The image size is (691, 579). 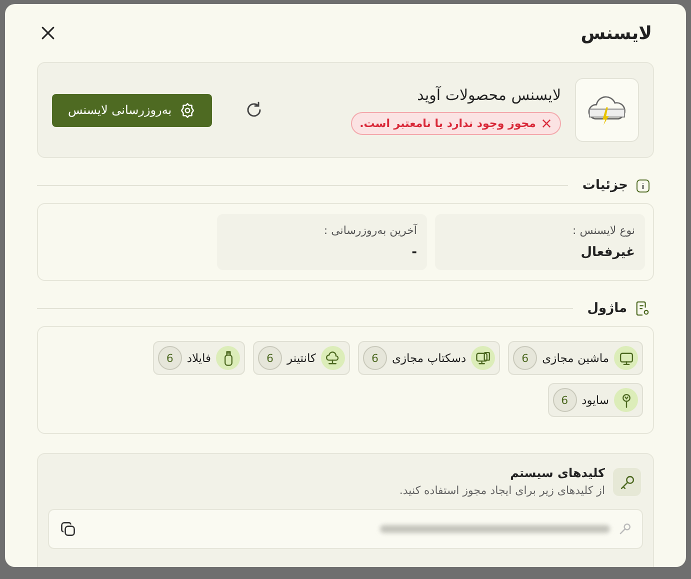 What do you see at coordinates (370, 230) in the screenshot?
I see `field-label: آخرین به‌روزرسانی :` at bounding box center [370, 230].